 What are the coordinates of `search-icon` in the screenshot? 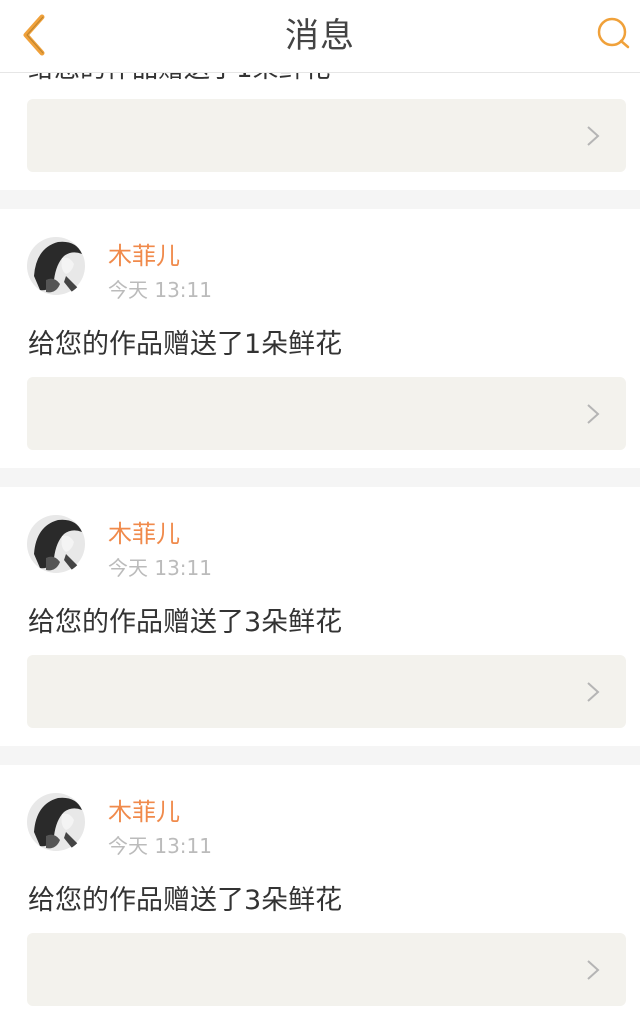 It's located at (613, 33).